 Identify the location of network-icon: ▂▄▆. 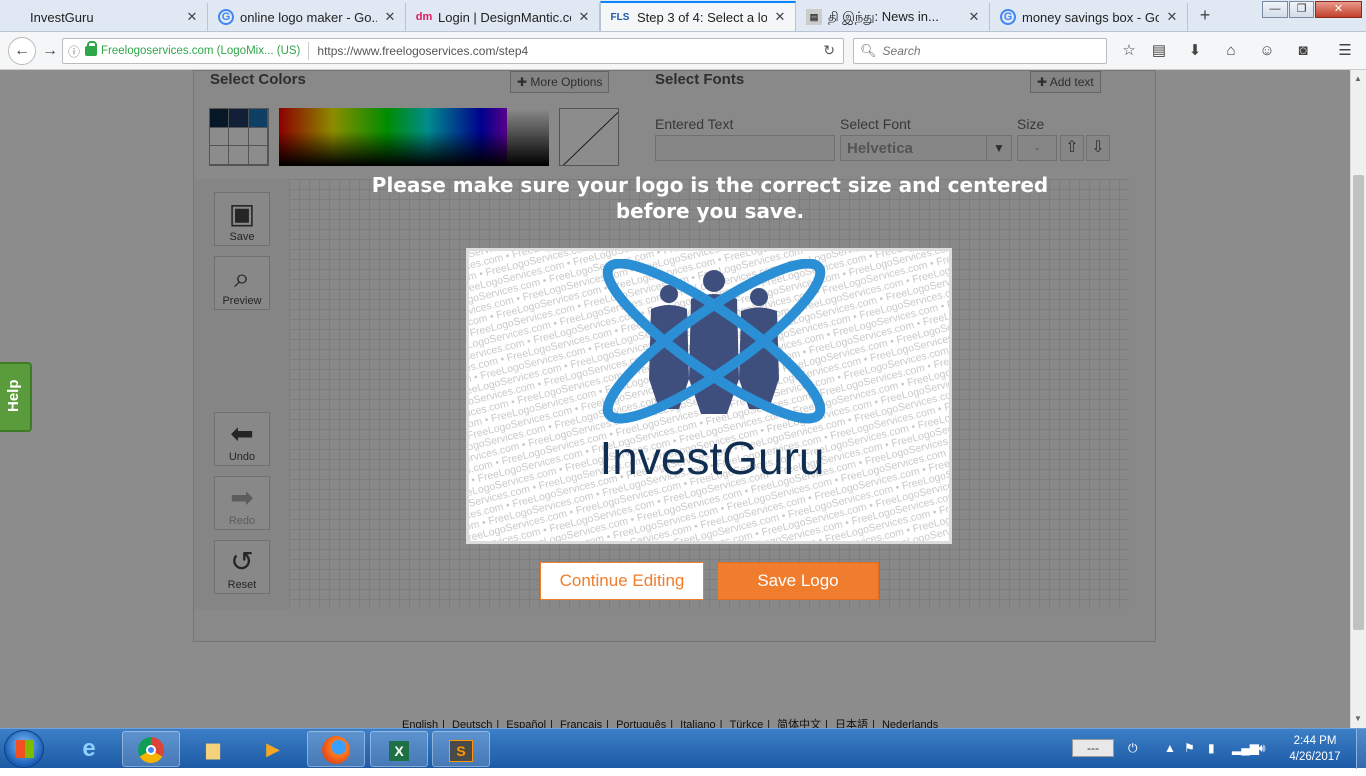
(1245, 748).